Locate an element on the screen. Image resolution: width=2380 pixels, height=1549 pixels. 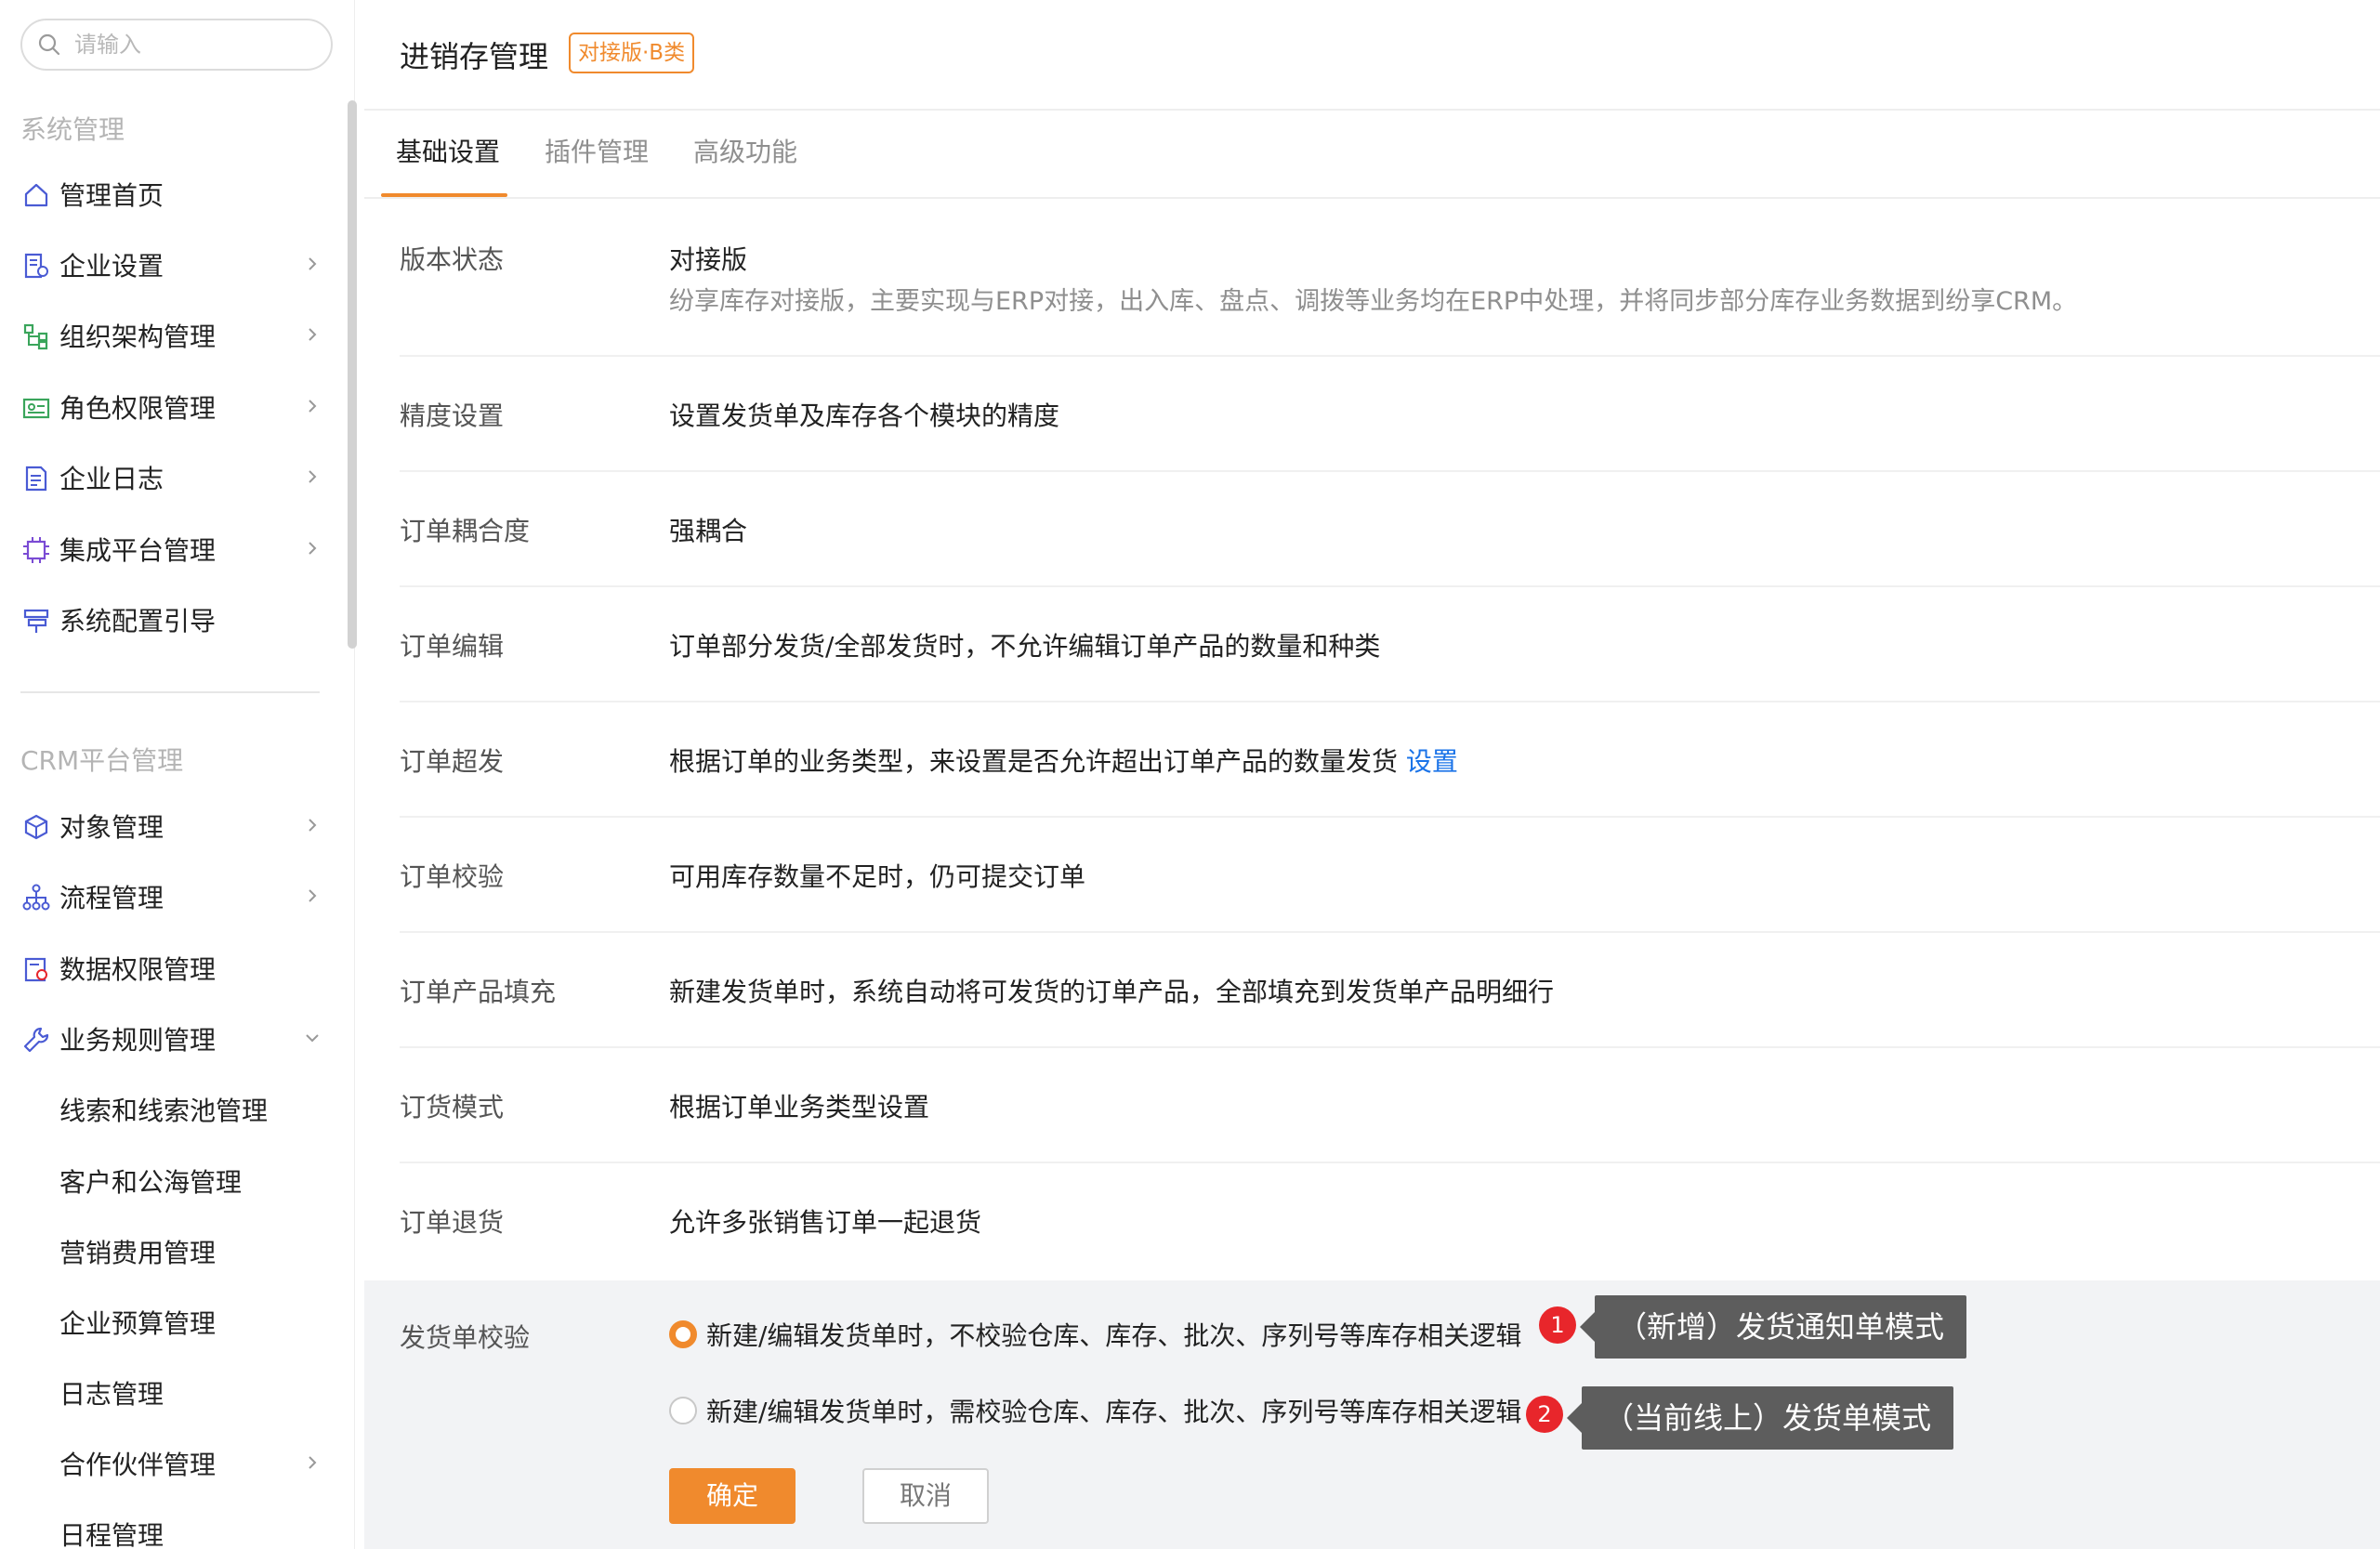
sidebar-item-label: 角色权限管理 is located at coordinates (138, 408).